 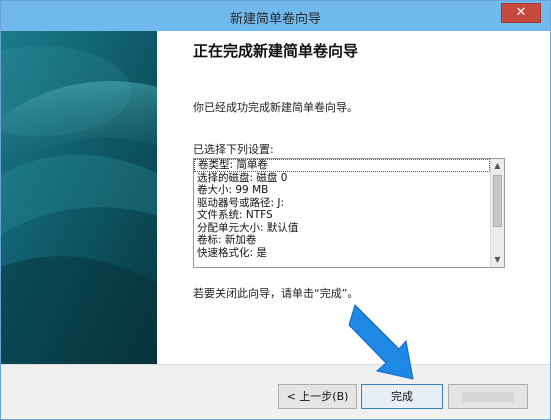 What do you see at coordinates (381, 342) in the screenshot?
I see `pointer-arrow-icon` at bounding box center [381, 342].